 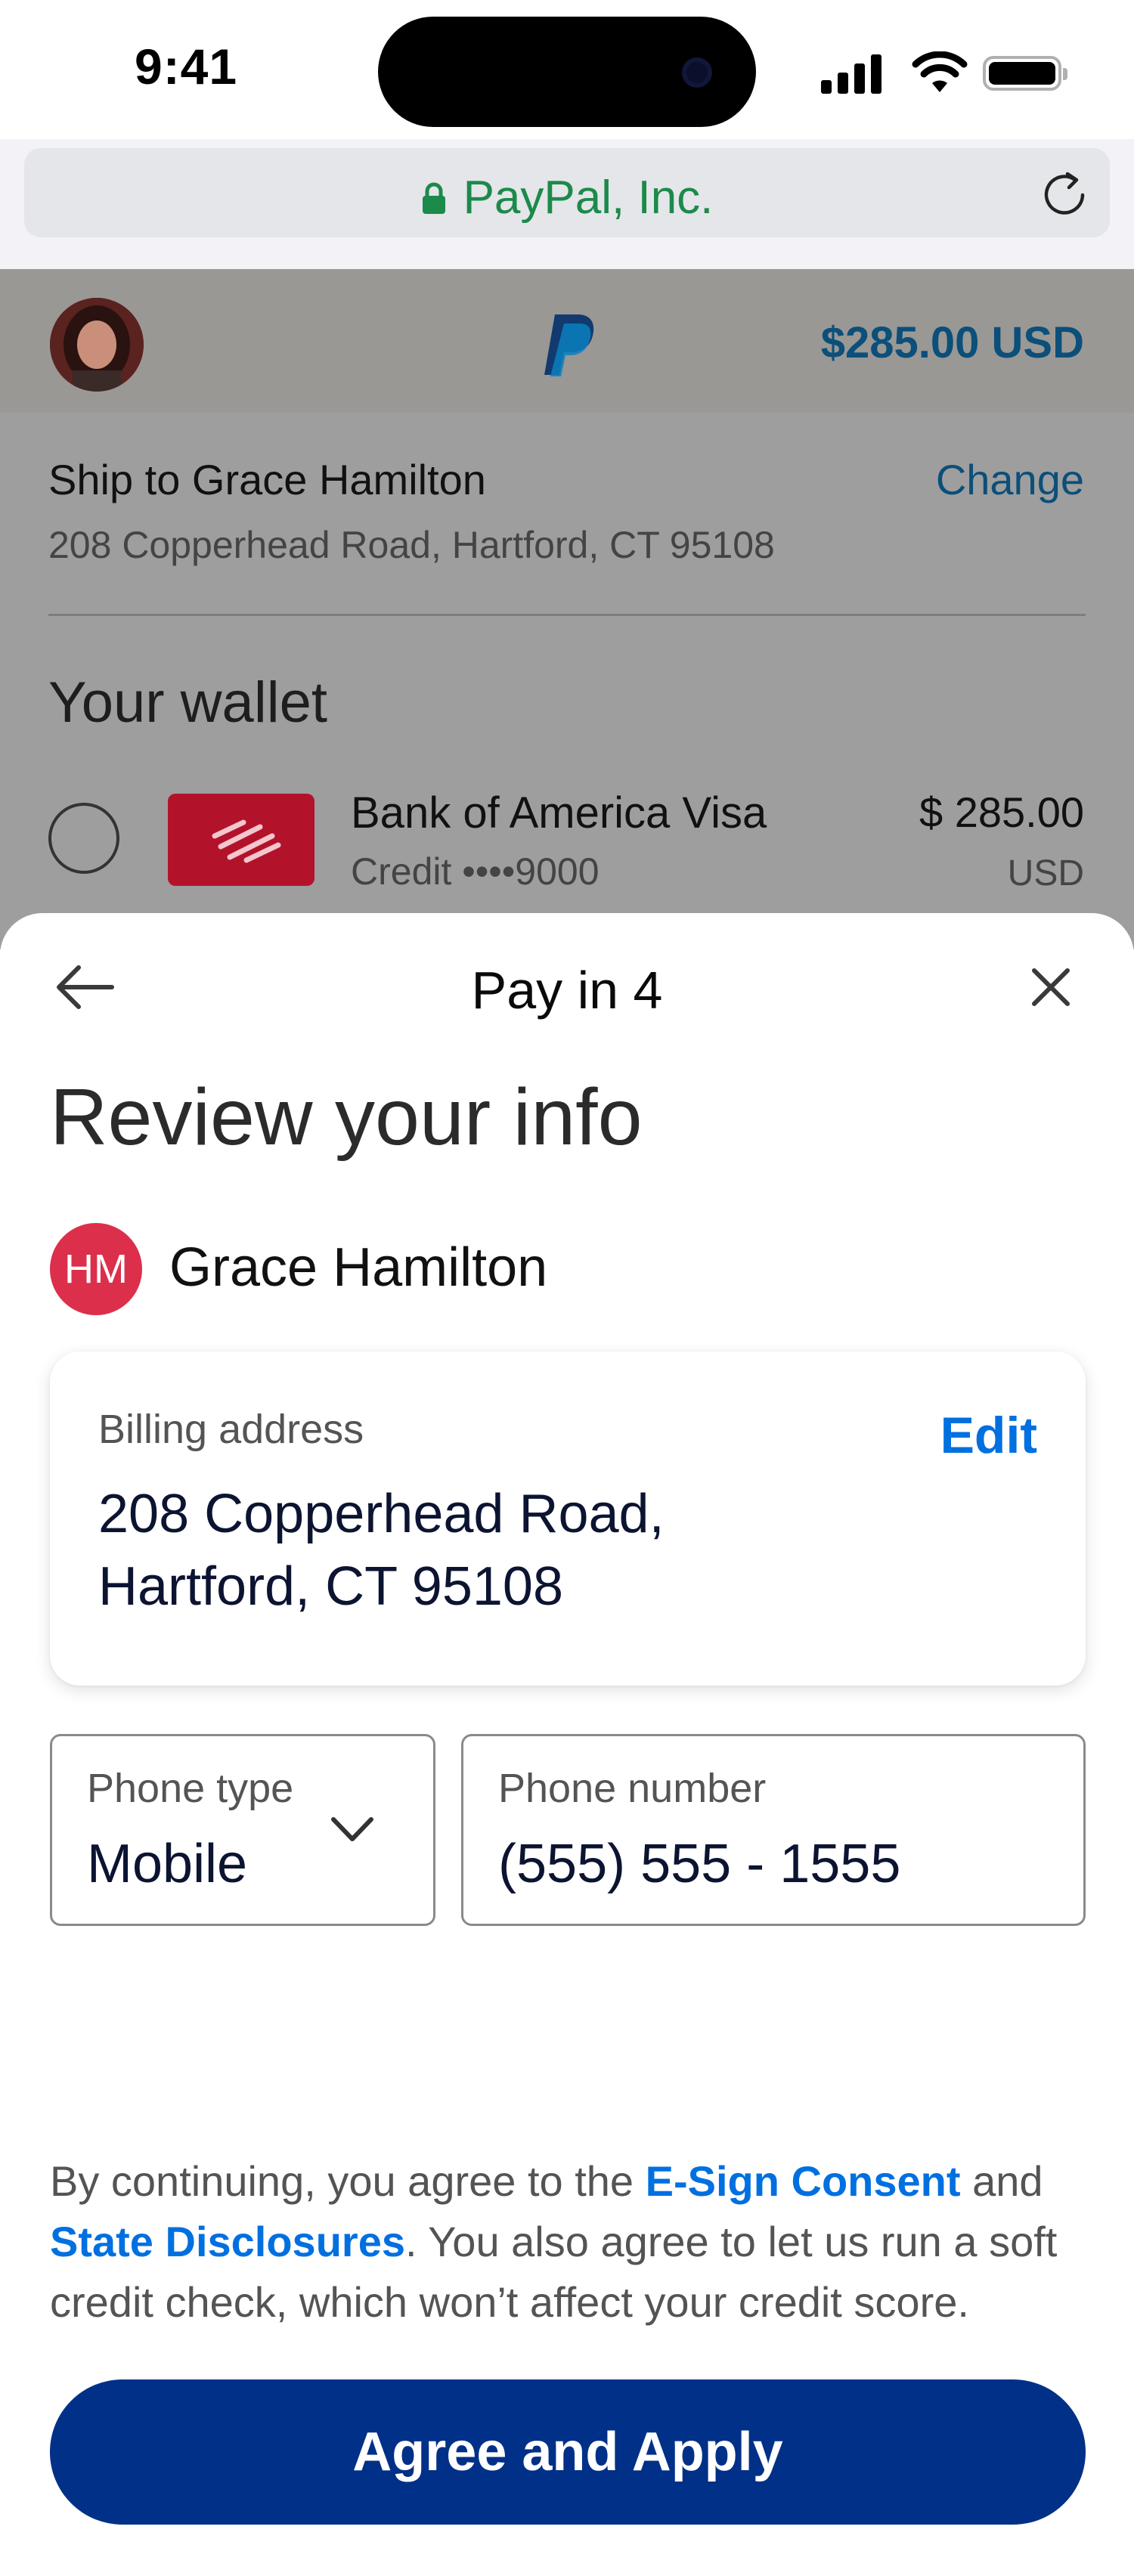 I want to click on url-bar: PayPal, Inc., so click(x=567, y=192).